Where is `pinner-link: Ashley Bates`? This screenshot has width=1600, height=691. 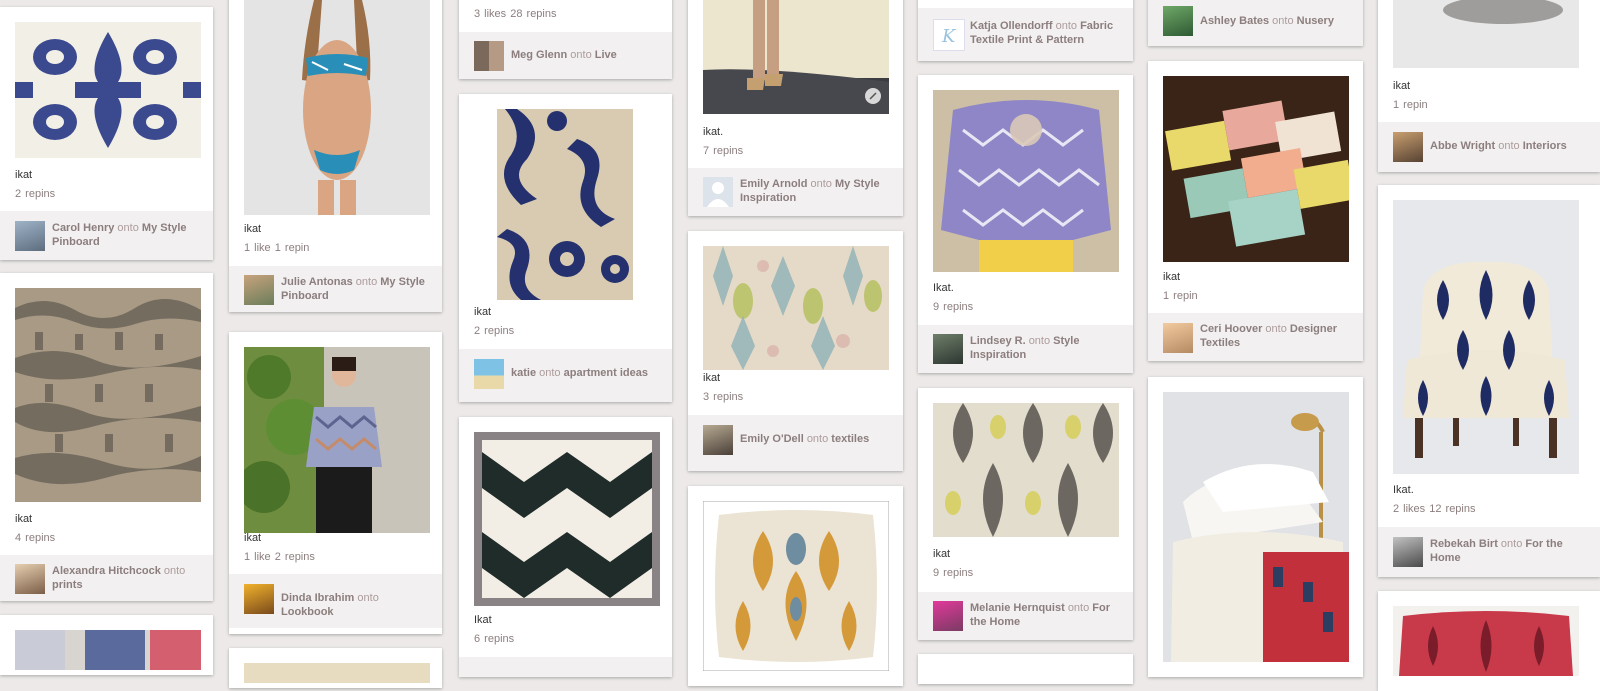 pinner-link: Ashley Bates is located at coordinates (1234, 21).